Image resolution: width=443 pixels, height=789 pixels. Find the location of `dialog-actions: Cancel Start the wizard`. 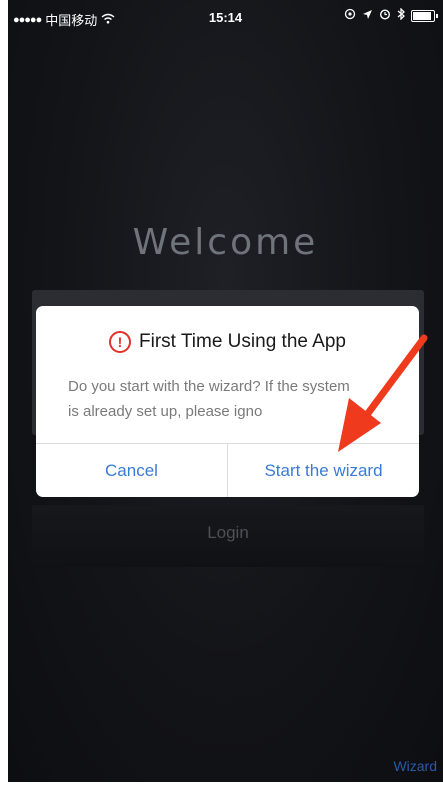

dialog-actions: Cancel Start the wizard is located at coordinates (227, 470).